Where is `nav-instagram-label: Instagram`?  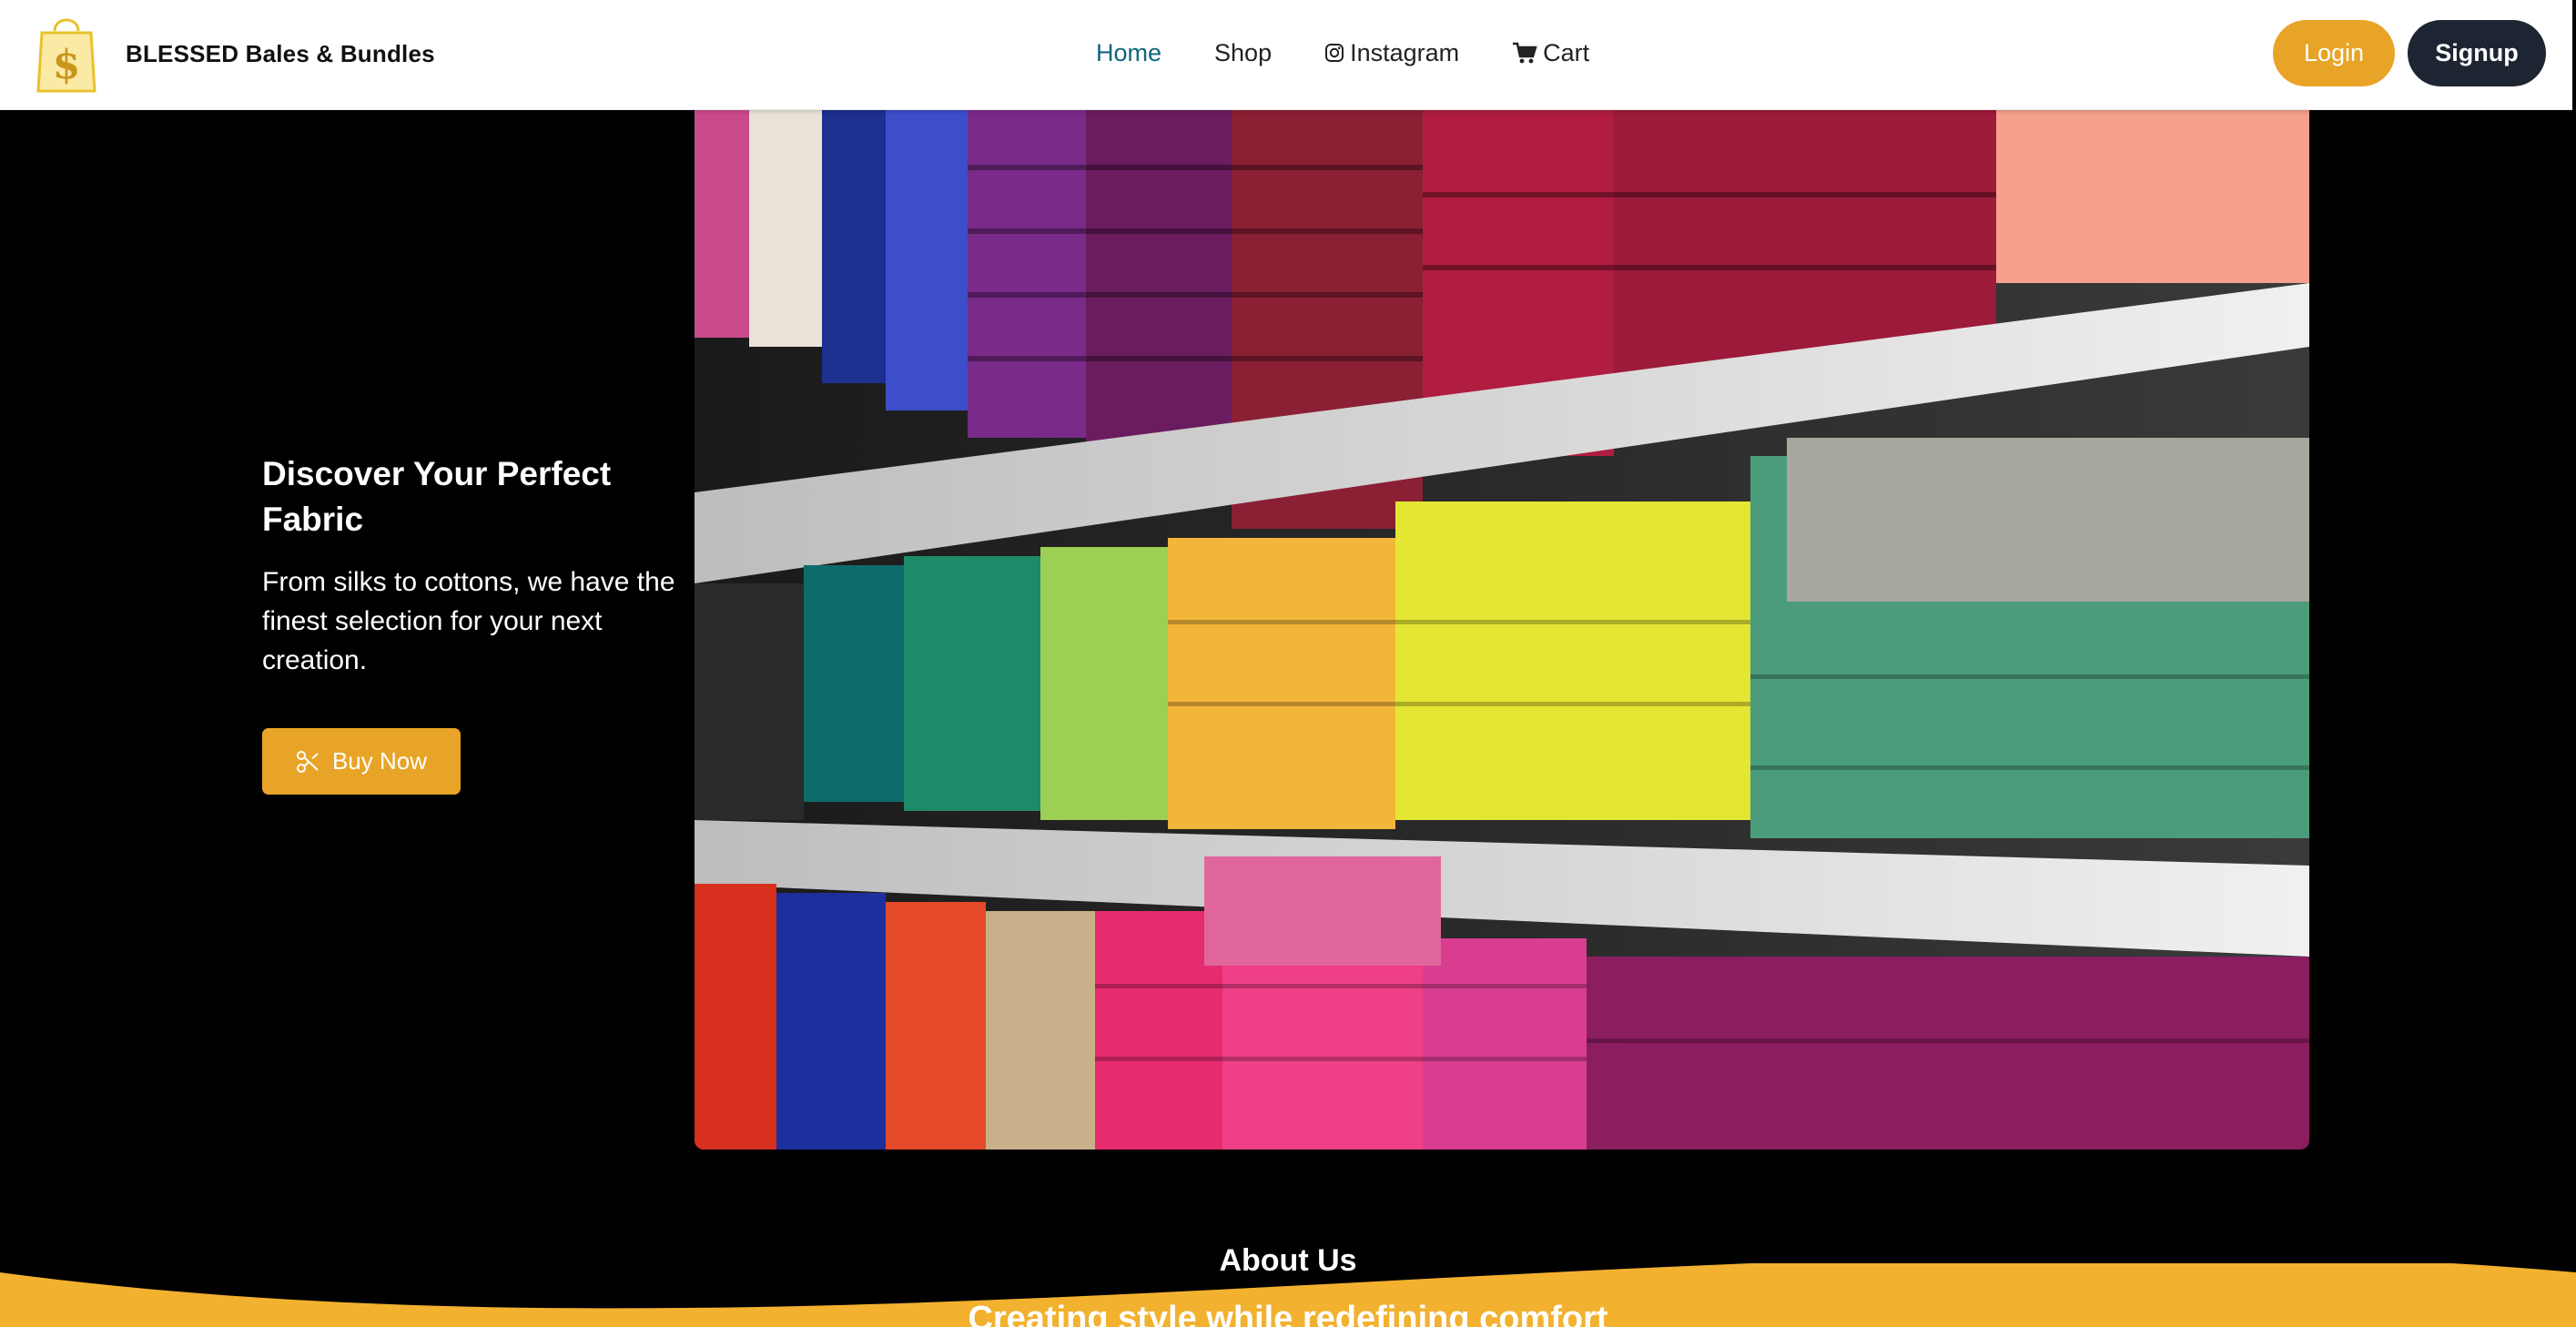
nav-instagram-label: Instagram is located at coordinates (1405, 52).